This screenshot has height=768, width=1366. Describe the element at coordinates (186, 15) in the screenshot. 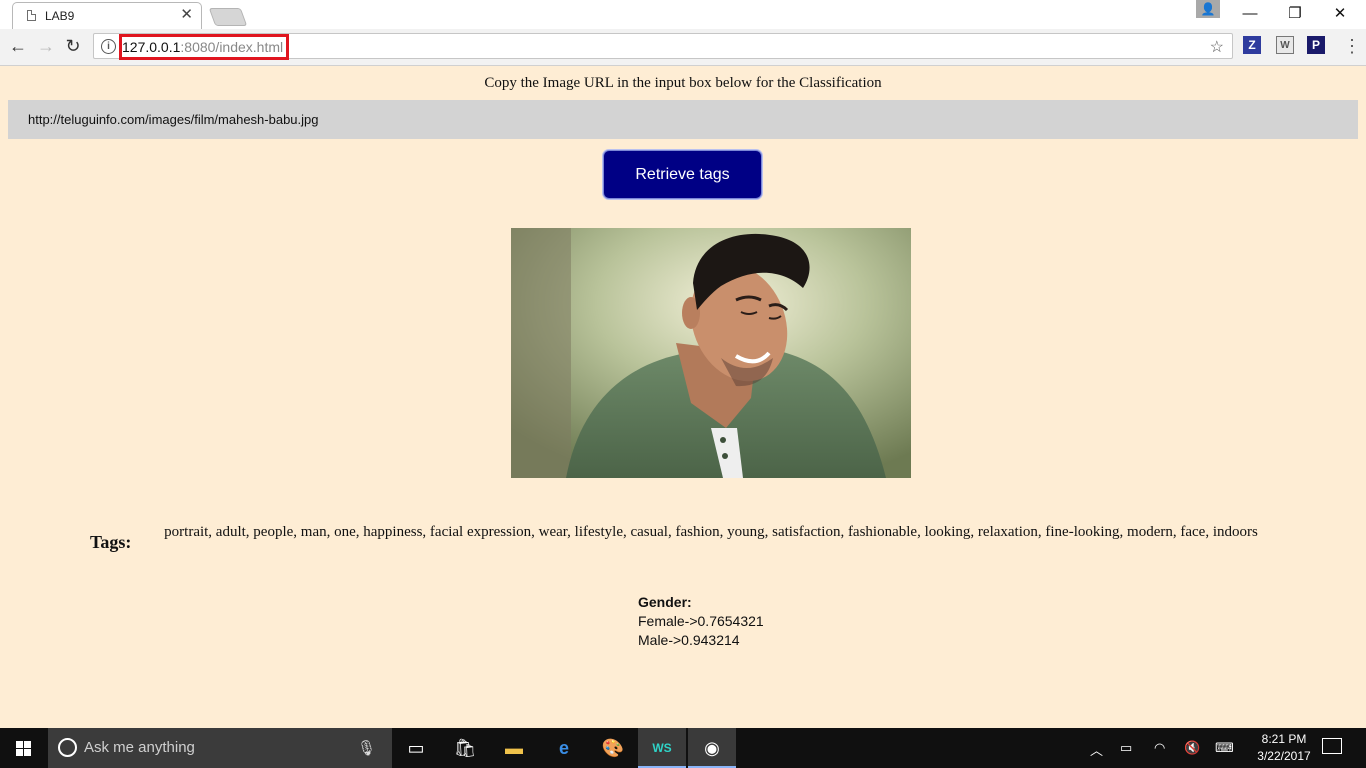

I see `close-tab-icon: ✕` at that location.